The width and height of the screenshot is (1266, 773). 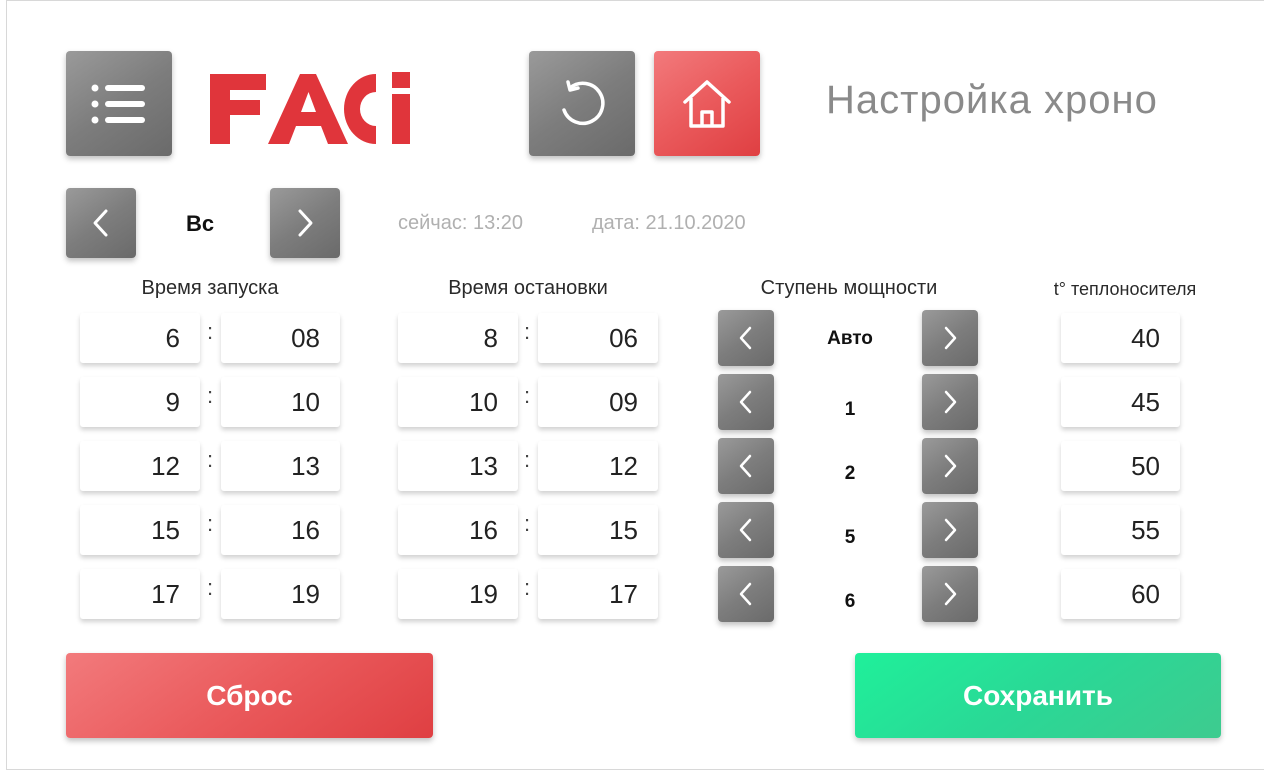 I want to click on start-minute-field: 19, so click(x=280, y=594).